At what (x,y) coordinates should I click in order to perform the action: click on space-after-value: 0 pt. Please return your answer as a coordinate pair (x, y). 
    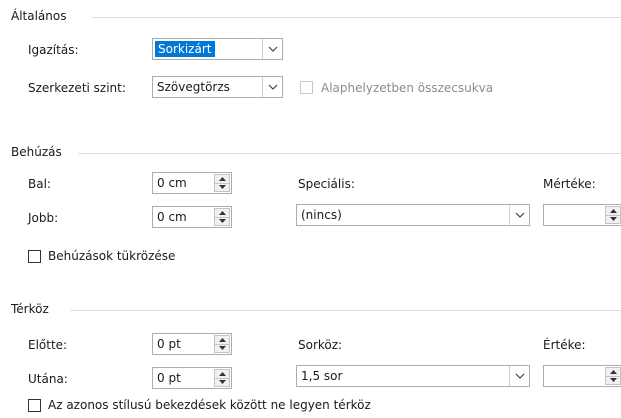
    Looking at the image, I should click on (169, 378).